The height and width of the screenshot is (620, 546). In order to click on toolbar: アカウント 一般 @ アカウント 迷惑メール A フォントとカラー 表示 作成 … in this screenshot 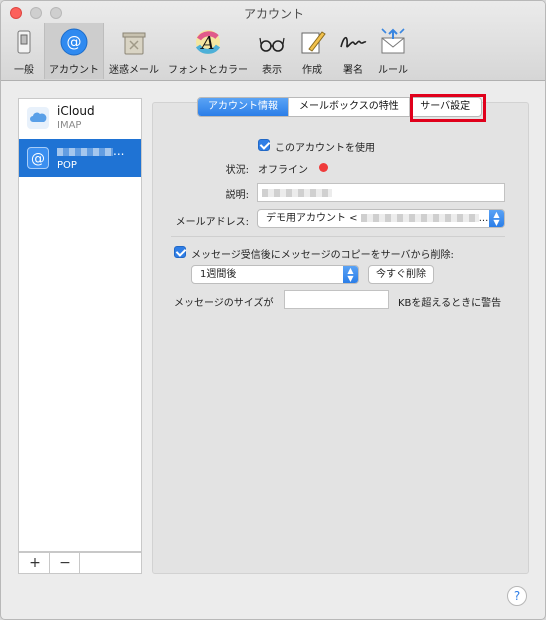, I will do `click(273, 41)`.